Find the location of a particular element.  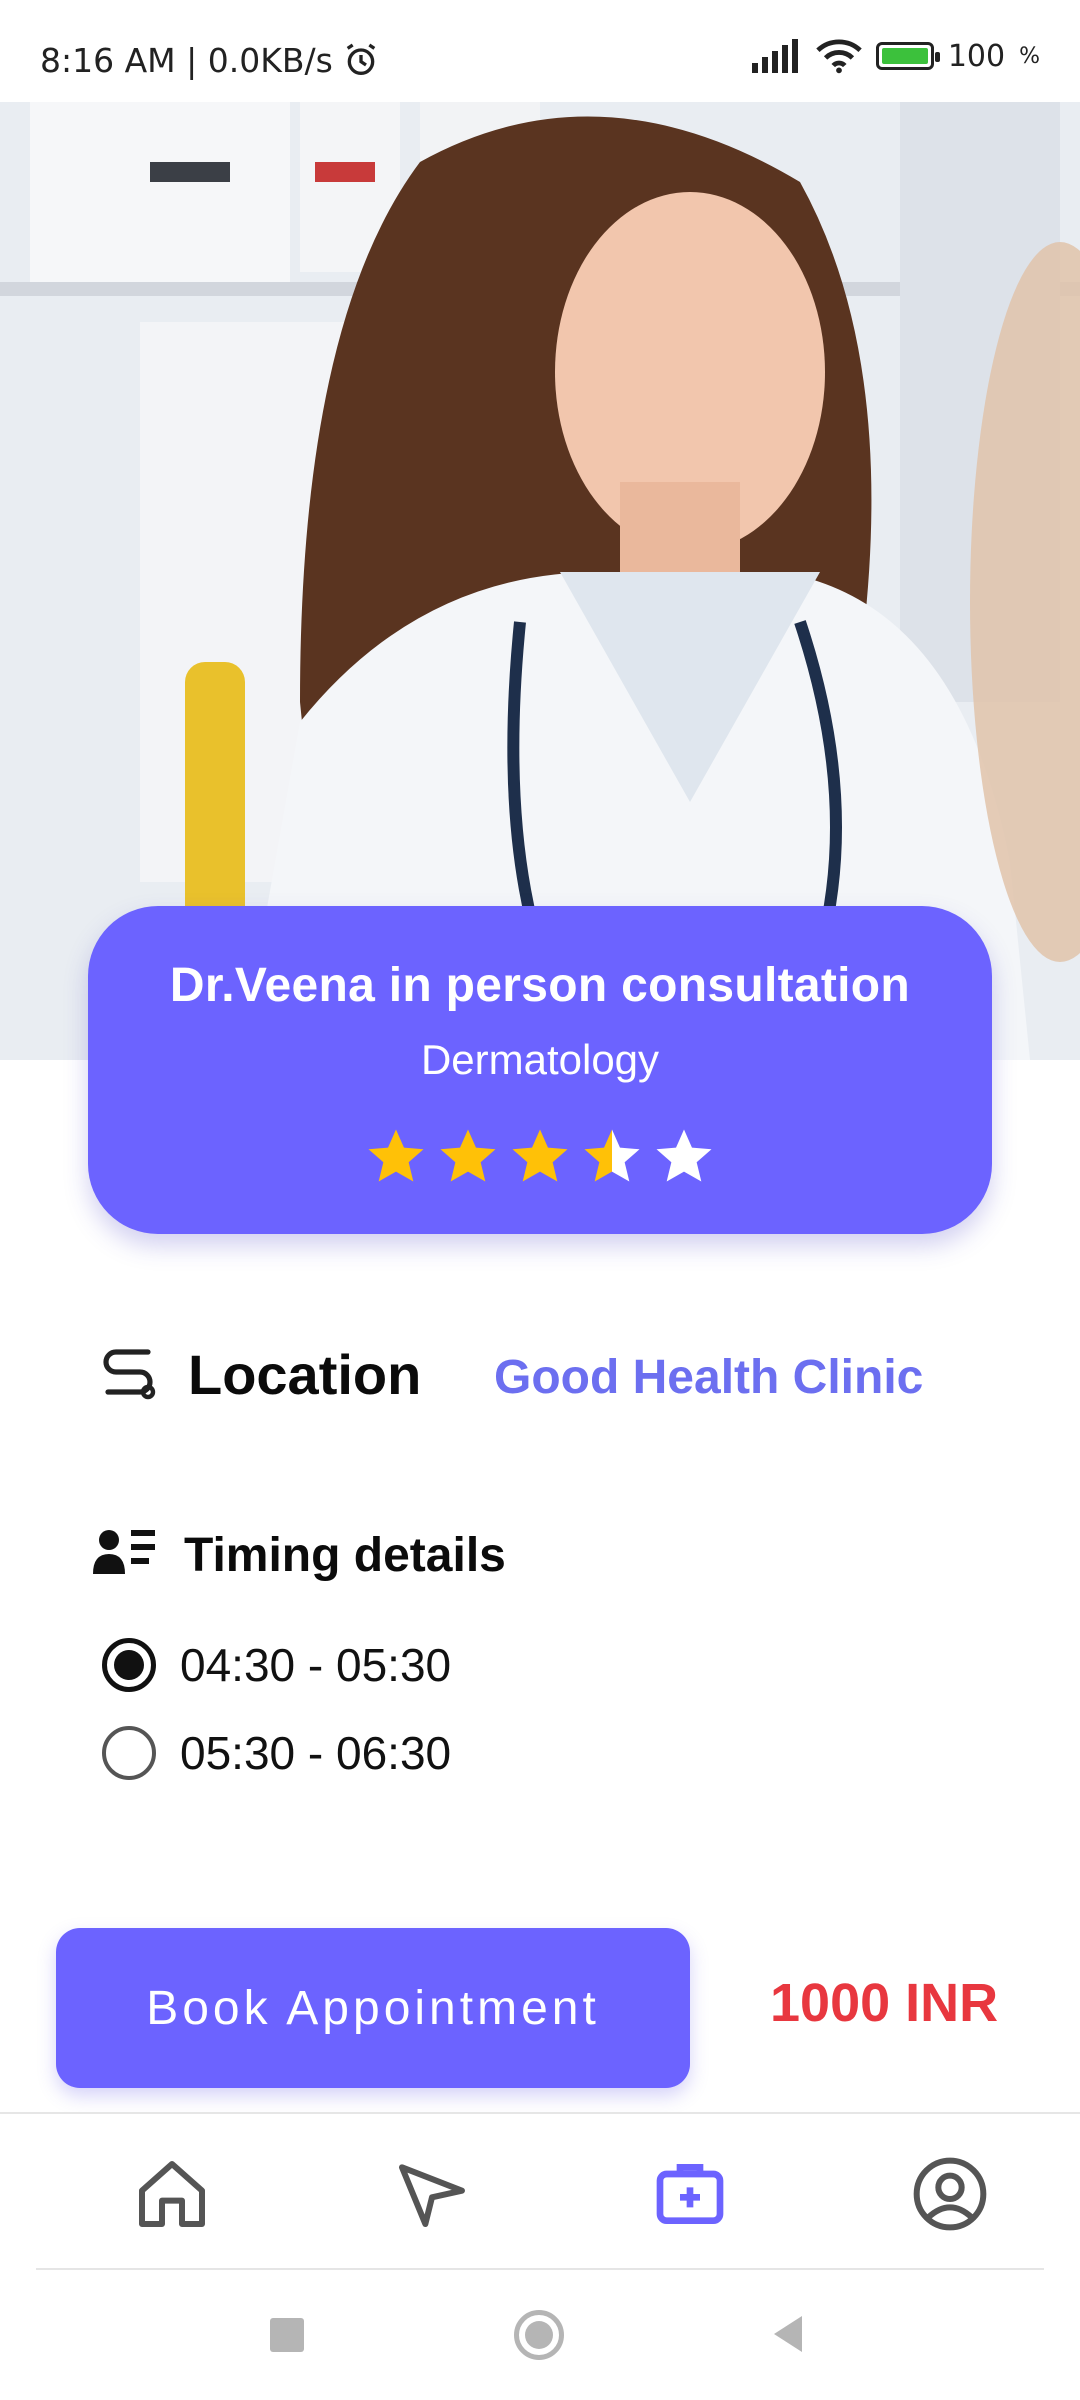

half-star-icon is located at coordinates (612, 1155).